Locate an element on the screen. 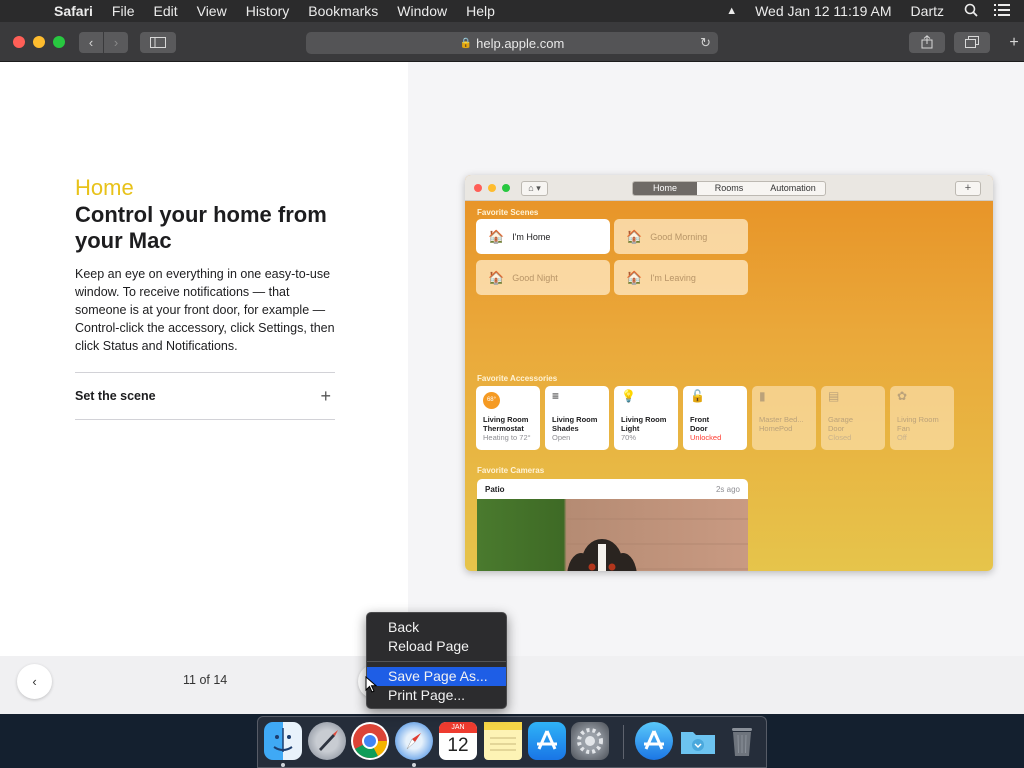 Image resolution: width=1024 pixels, height=768 pixels. window-minimize-button is located at coordinates (39, 42).